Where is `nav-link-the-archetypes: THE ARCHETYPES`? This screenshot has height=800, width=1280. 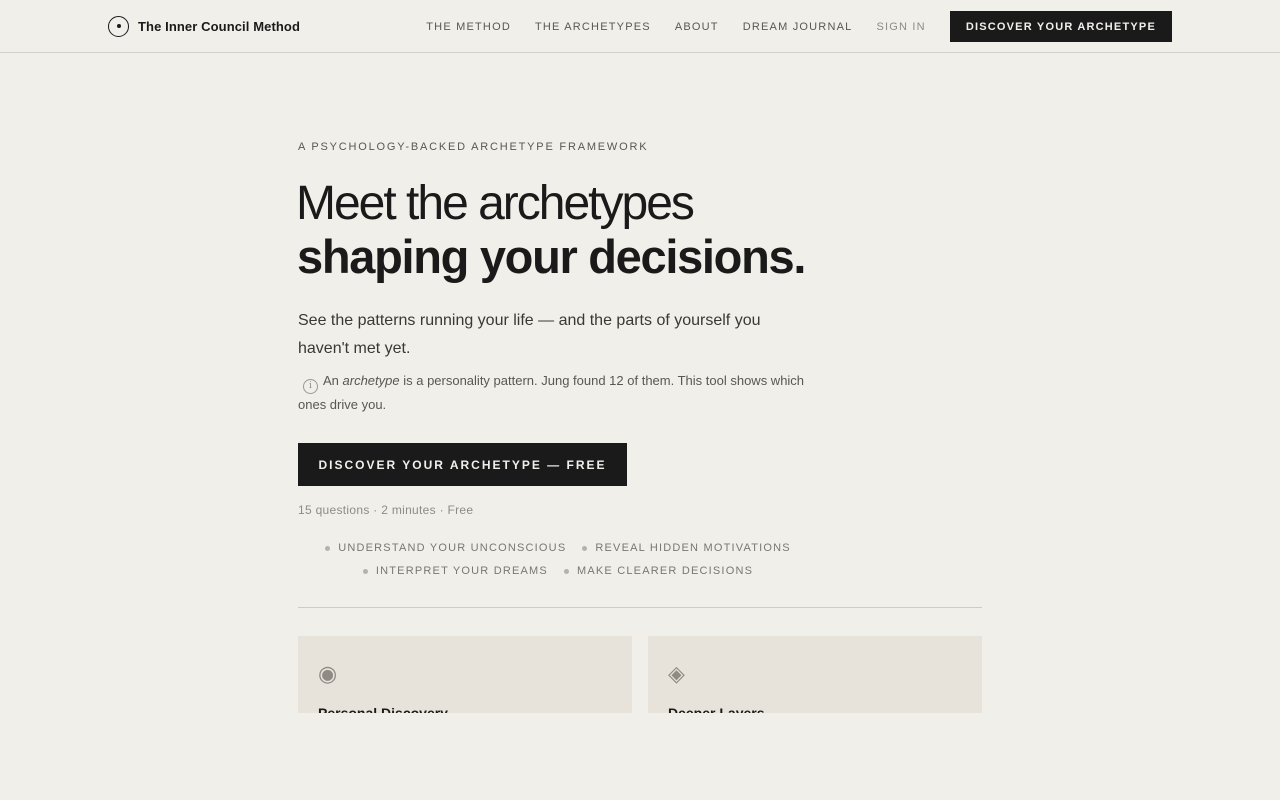 nav-link-the-archetypes: THE ARCHETYPES is located at coordinates (593, 27).